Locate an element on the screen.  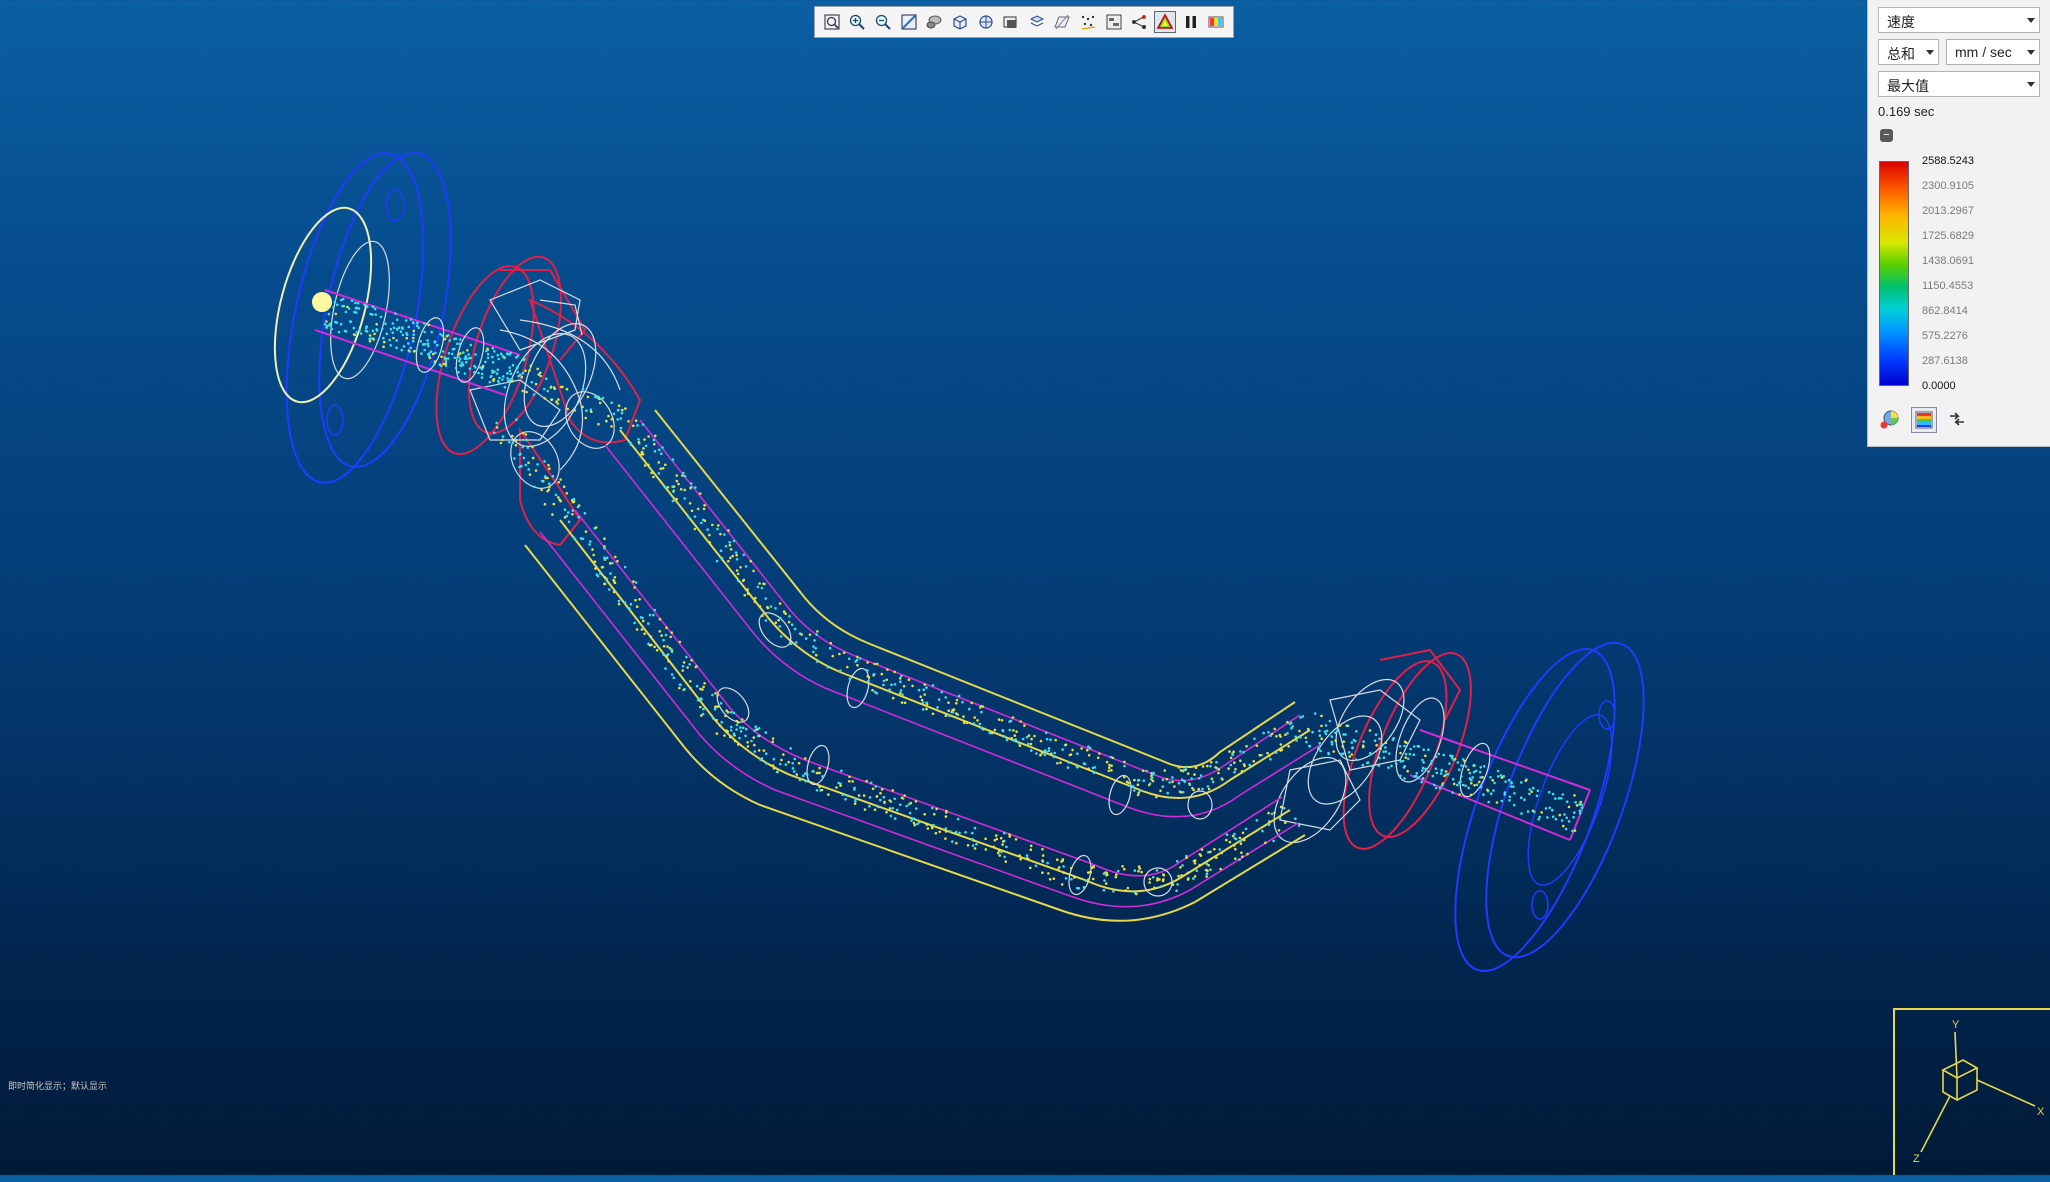
layers-icon is located at coordinates (1037, 22).